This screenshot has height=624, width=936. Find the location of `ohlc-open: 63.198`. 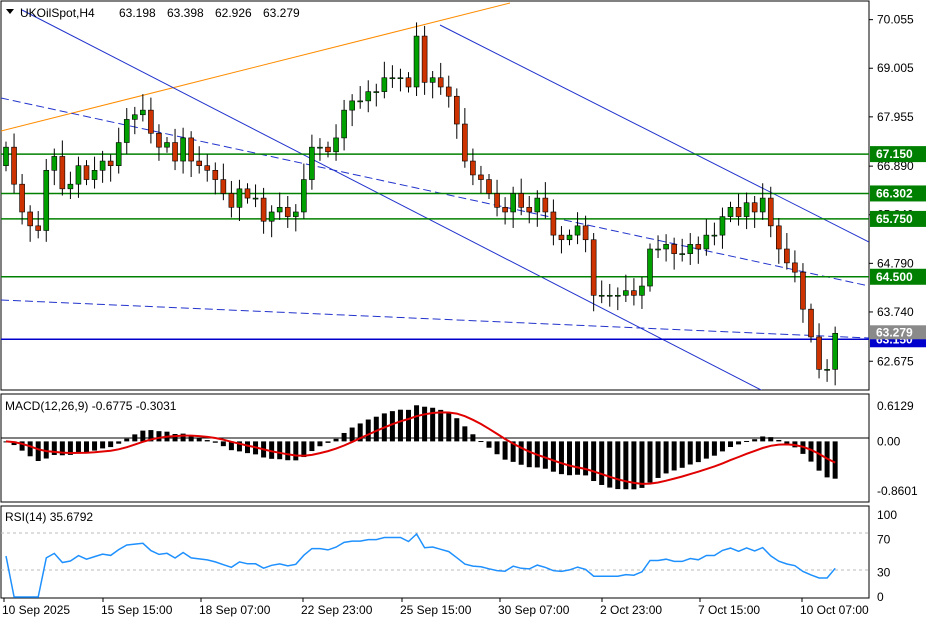

ohlc-open: 63.198 is located at coordinates (137, 13).